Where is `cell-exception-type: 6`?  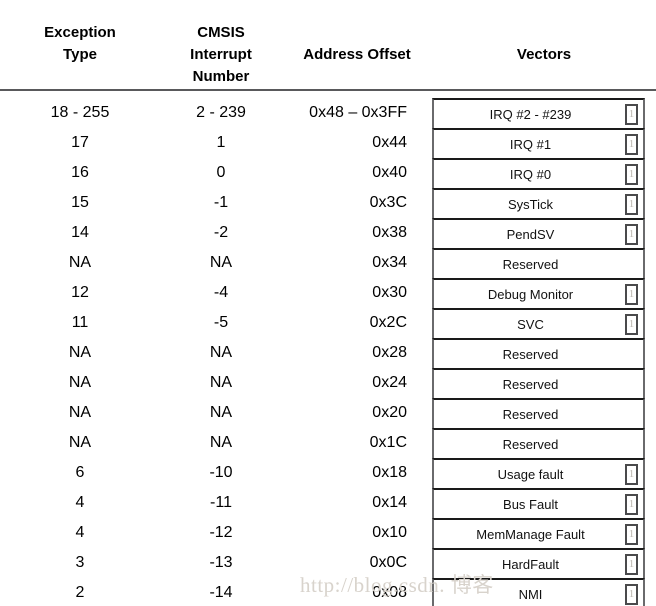 cell-exception-type: 6 is located at coordinates (80, 472).